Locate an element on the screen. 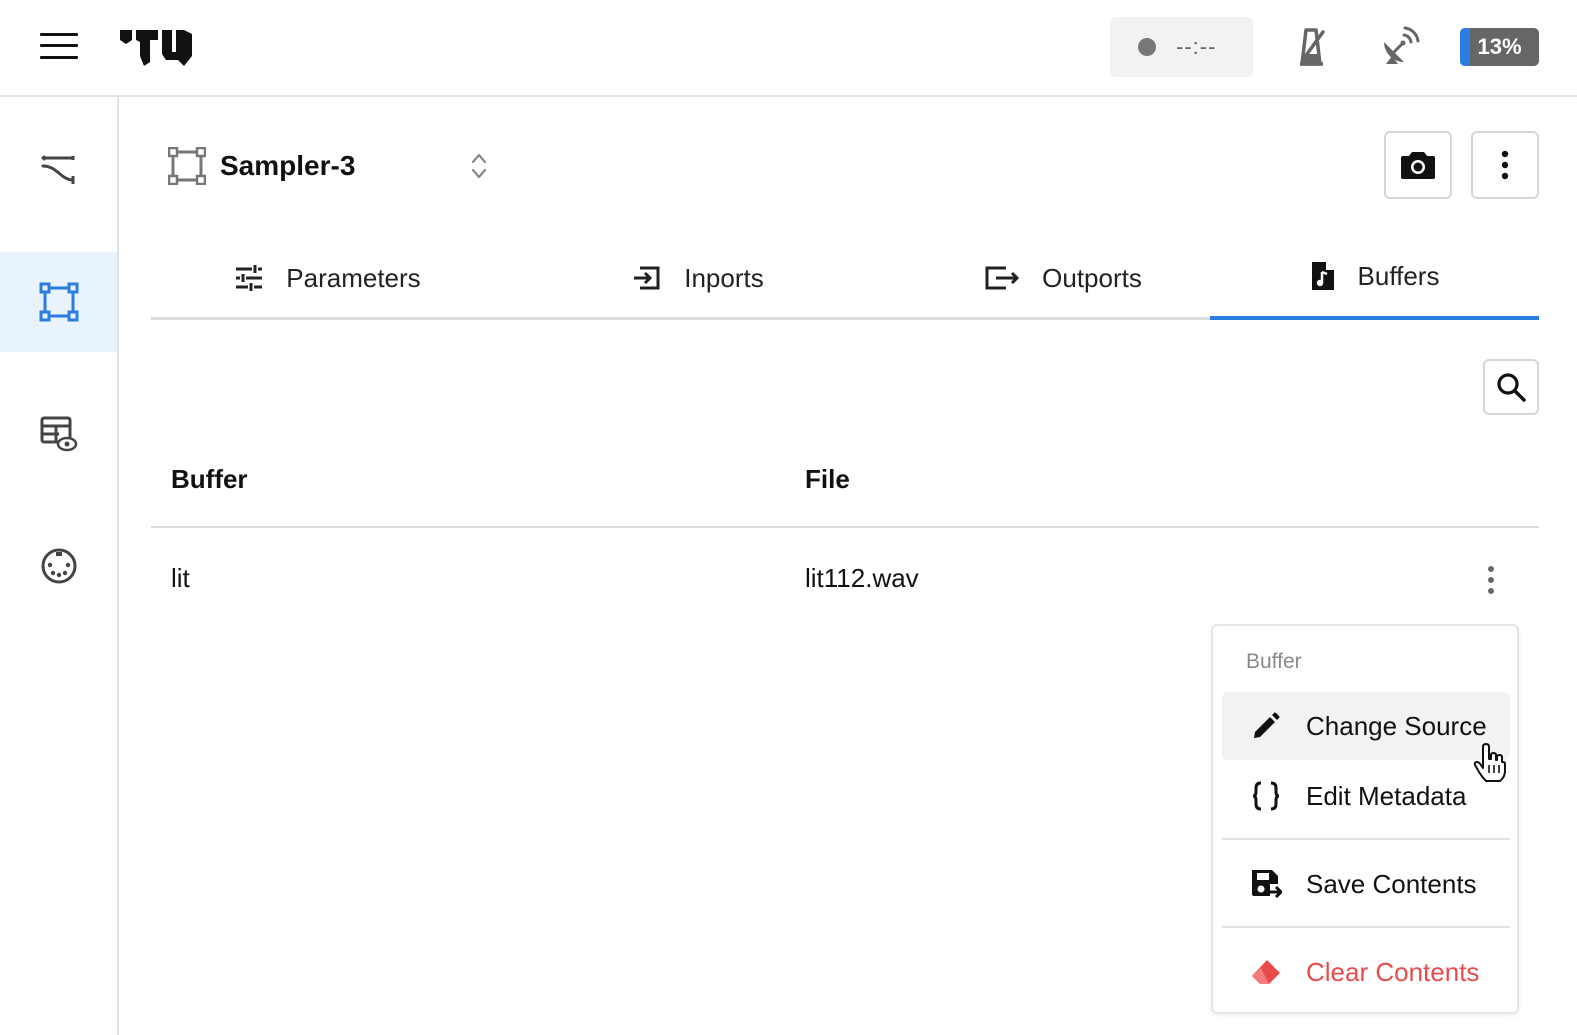 The image size is (1577, 1035). row-more-button is located at coordinates (1491, 580).